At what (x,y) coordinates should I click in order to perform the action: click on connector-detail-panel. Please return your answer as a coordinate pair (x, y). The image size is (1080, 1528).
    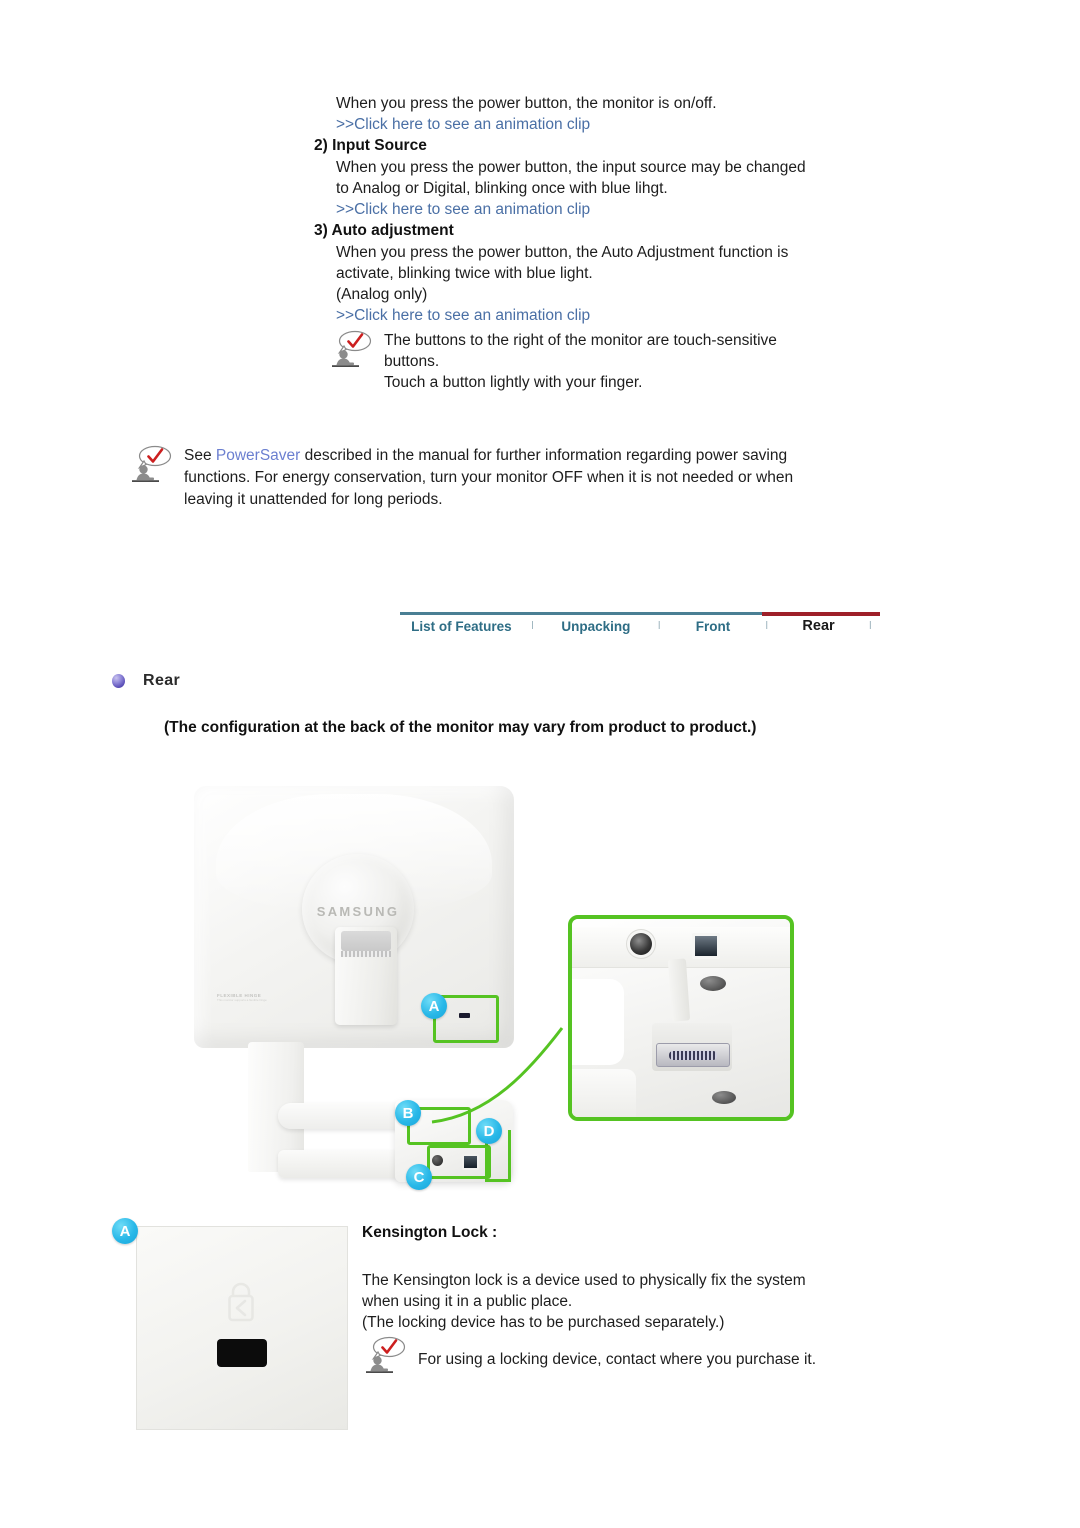
    Looking at the image, I should click on (681, 1018).